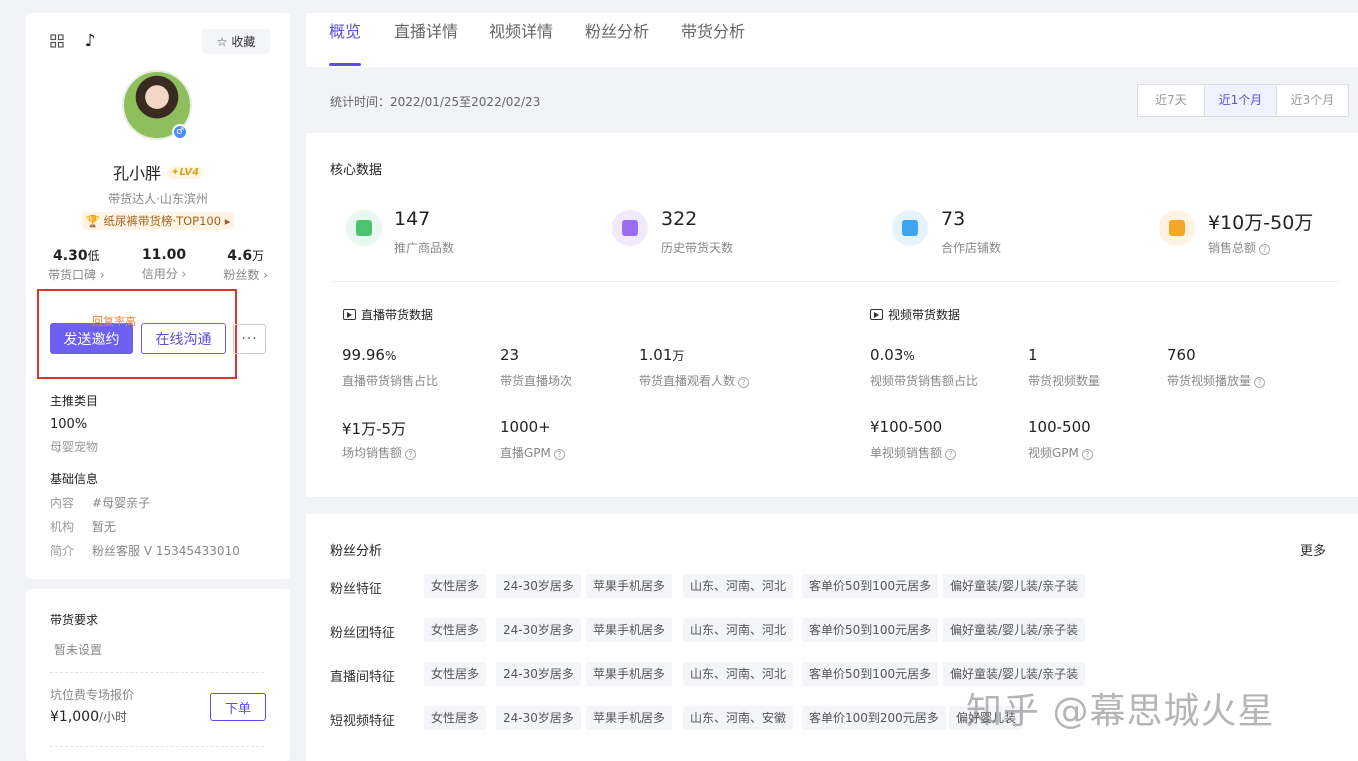 The height and width of the screenshot is (761, 1358). Describe the element at coordinates (892, 355) in the screenshot. I see `video-value: 0.03%` at that location.